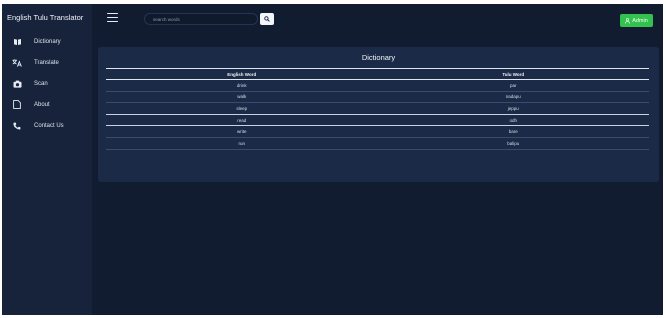 This screenshot has height=318, width=666. Describe the element at coordinates (242, 97) in the screenshot. I see `english-word-cell: walk` at that location.